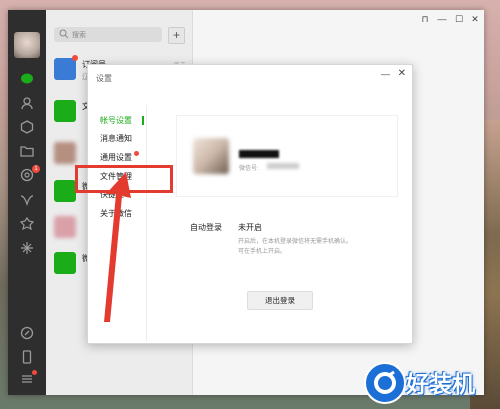 This screenshot has height=409, width=500. I want to click on search-input: 搜索, so click(108, 34).